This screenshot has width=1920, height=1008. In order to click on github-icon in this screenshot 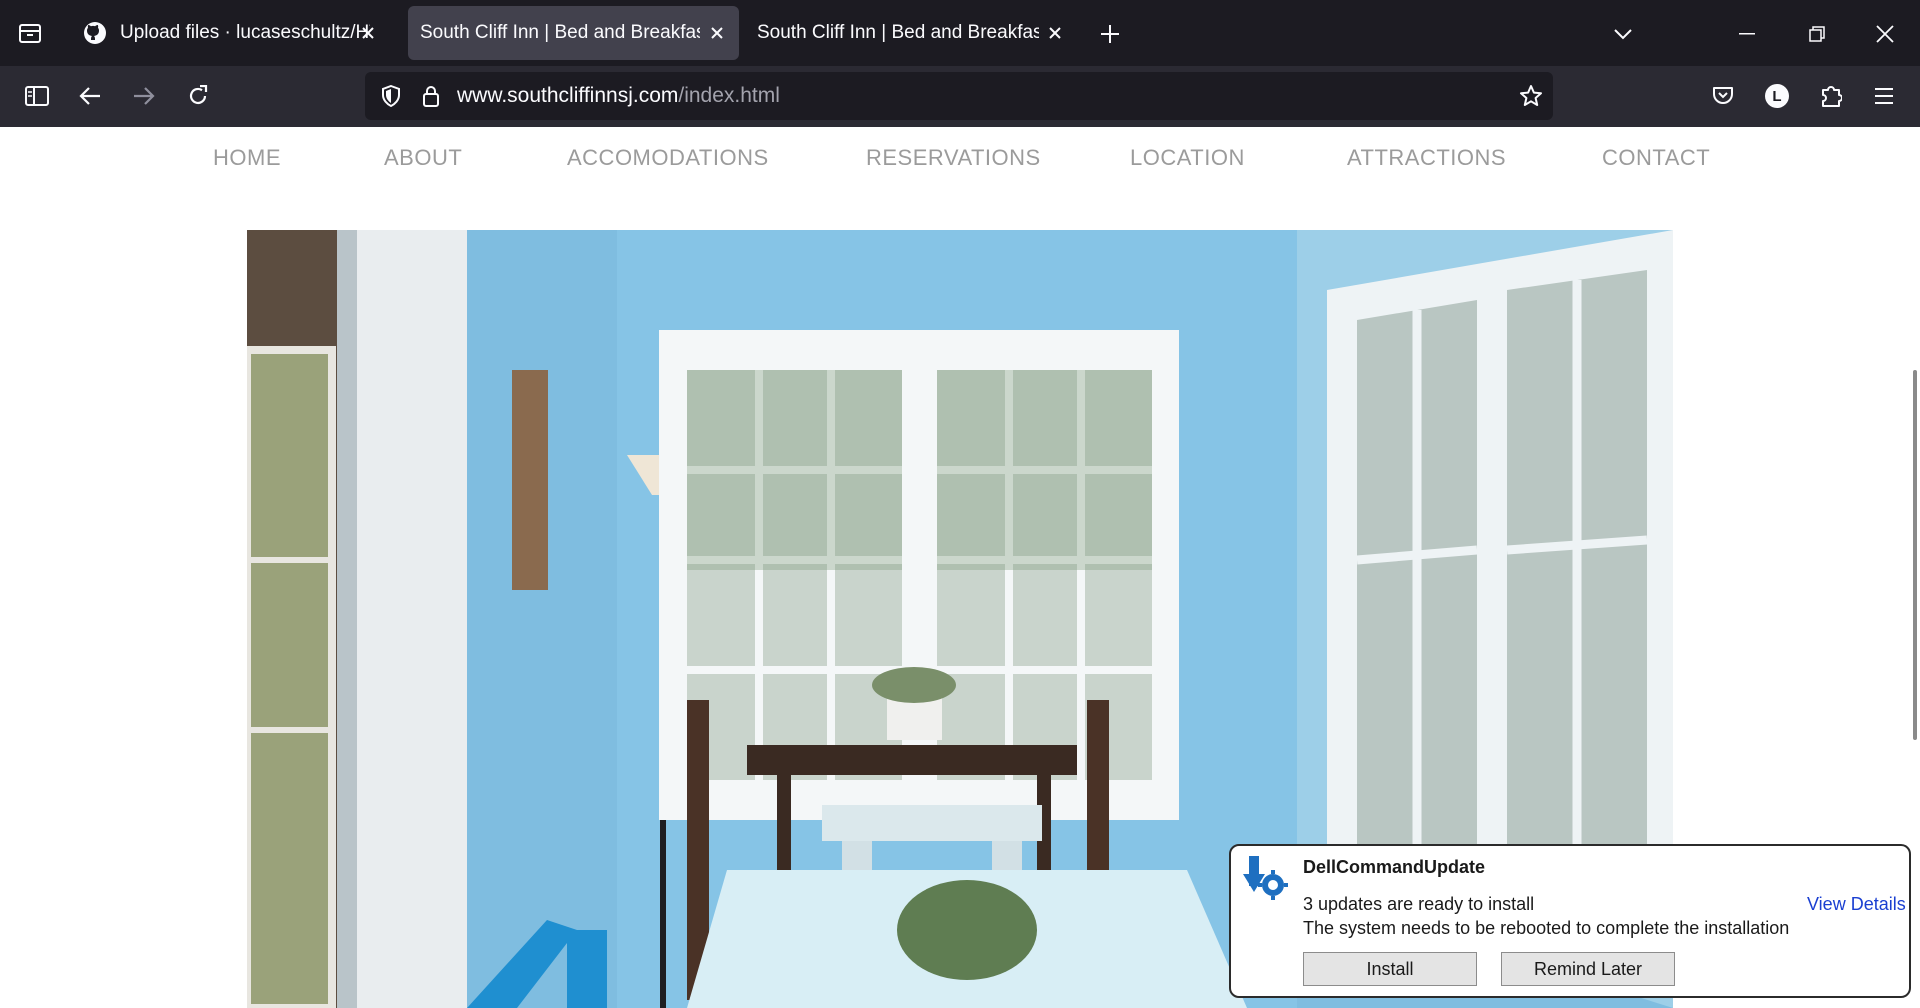, I will do `click(95, 33)`.